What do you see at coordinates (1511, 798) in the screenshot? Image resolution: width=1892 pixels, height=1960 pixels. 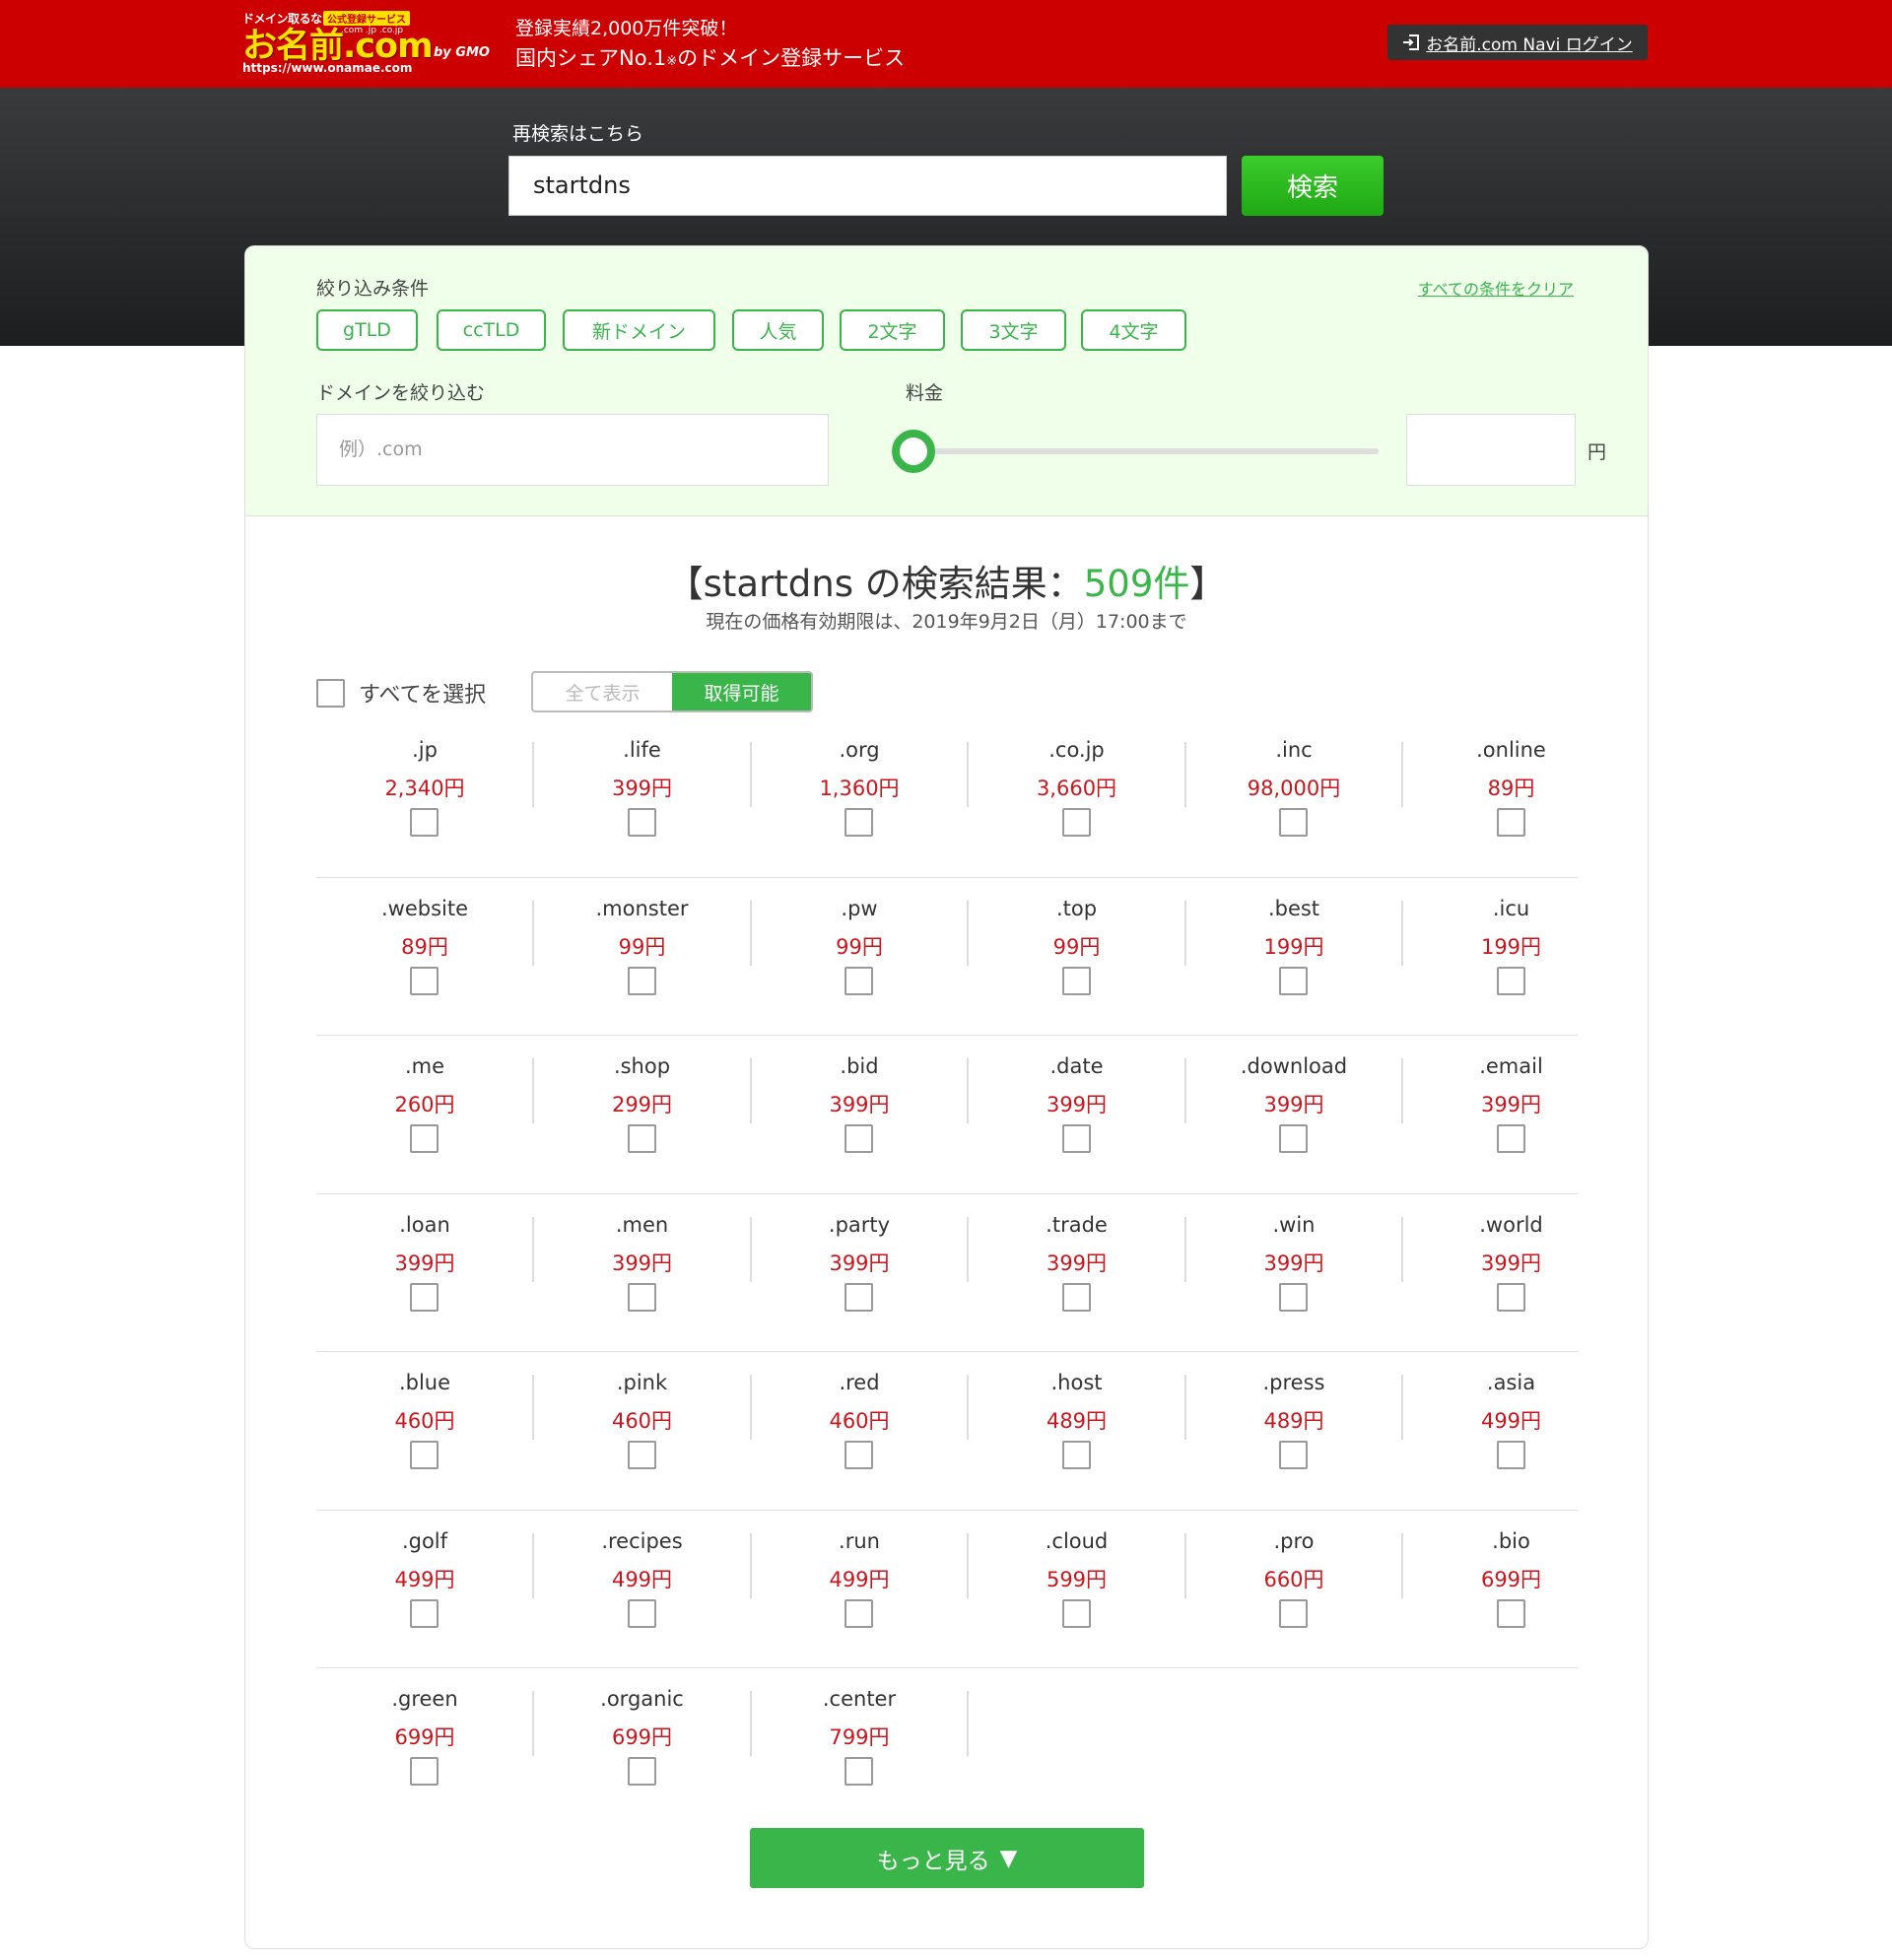 I see `domain-item: .online 89円` at bounding box center [1511, 798].